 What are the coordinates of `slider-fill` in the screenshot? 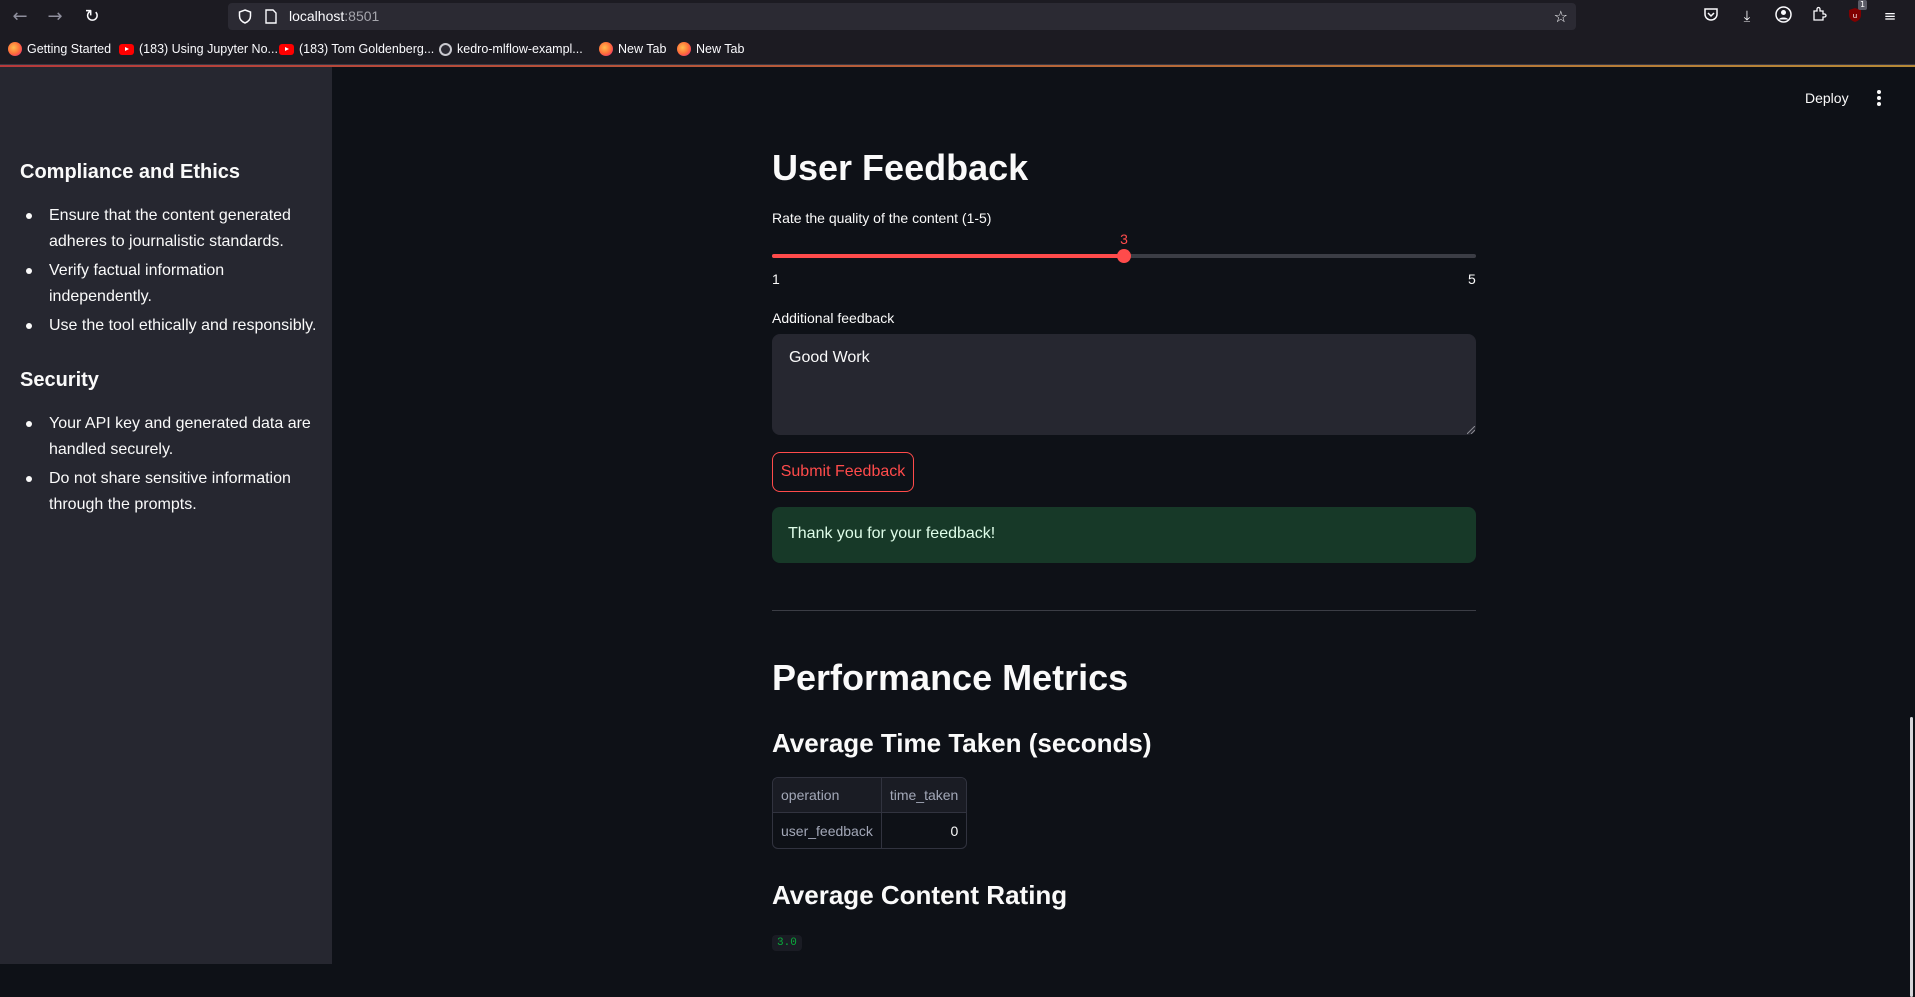 It's located at (948, 256).